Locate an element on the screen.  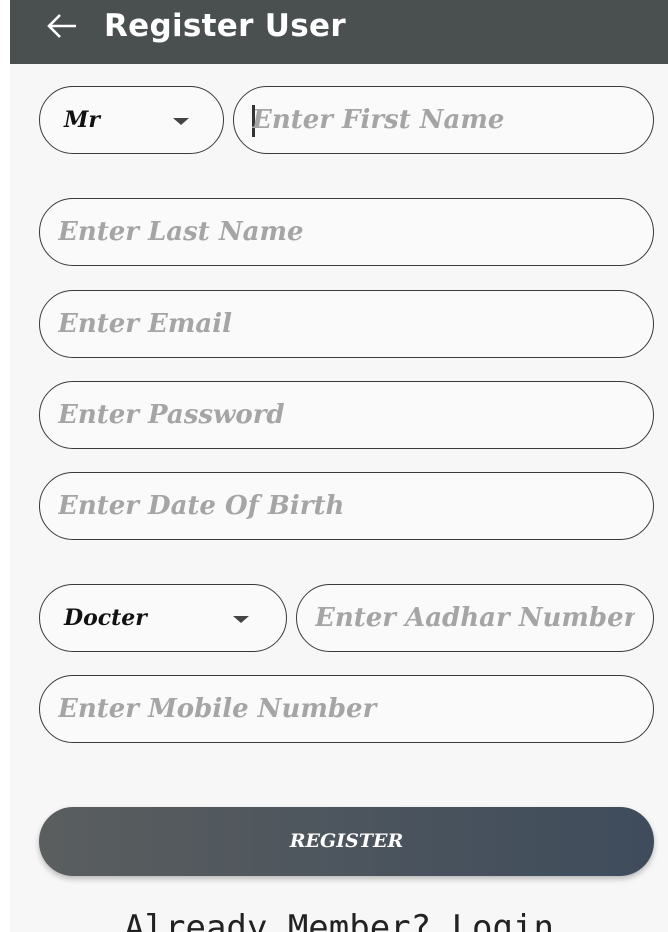
title-select-value: Mr is located at coordinates (82, 120).